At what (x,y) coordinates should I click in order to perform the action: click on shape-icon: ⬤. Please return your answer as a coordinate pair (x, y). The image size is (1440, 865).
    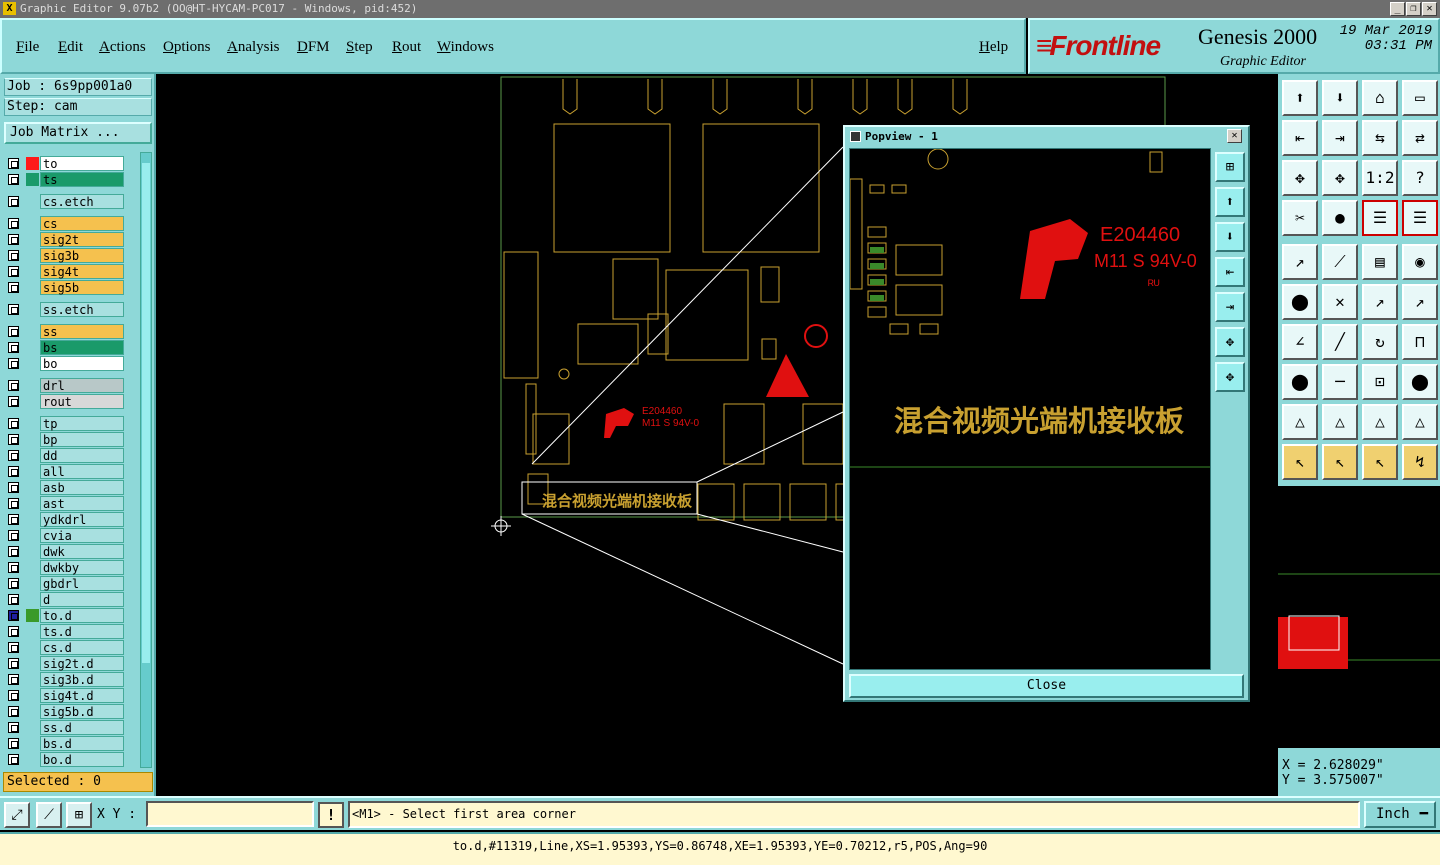
    Looking at the image, I should click on (1420, 382).